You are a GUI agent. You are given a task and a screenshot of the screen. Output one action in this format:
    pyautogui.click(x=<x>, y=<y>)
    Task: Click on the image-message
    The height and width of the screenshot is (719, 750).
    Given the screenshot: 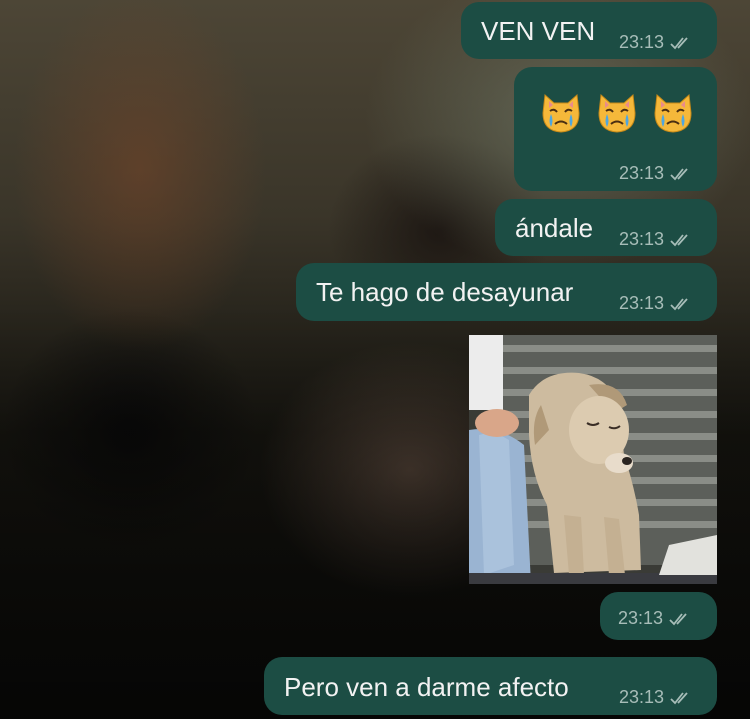 What is the action you would take?
    pyautogui.click(x=593, y=459)
    